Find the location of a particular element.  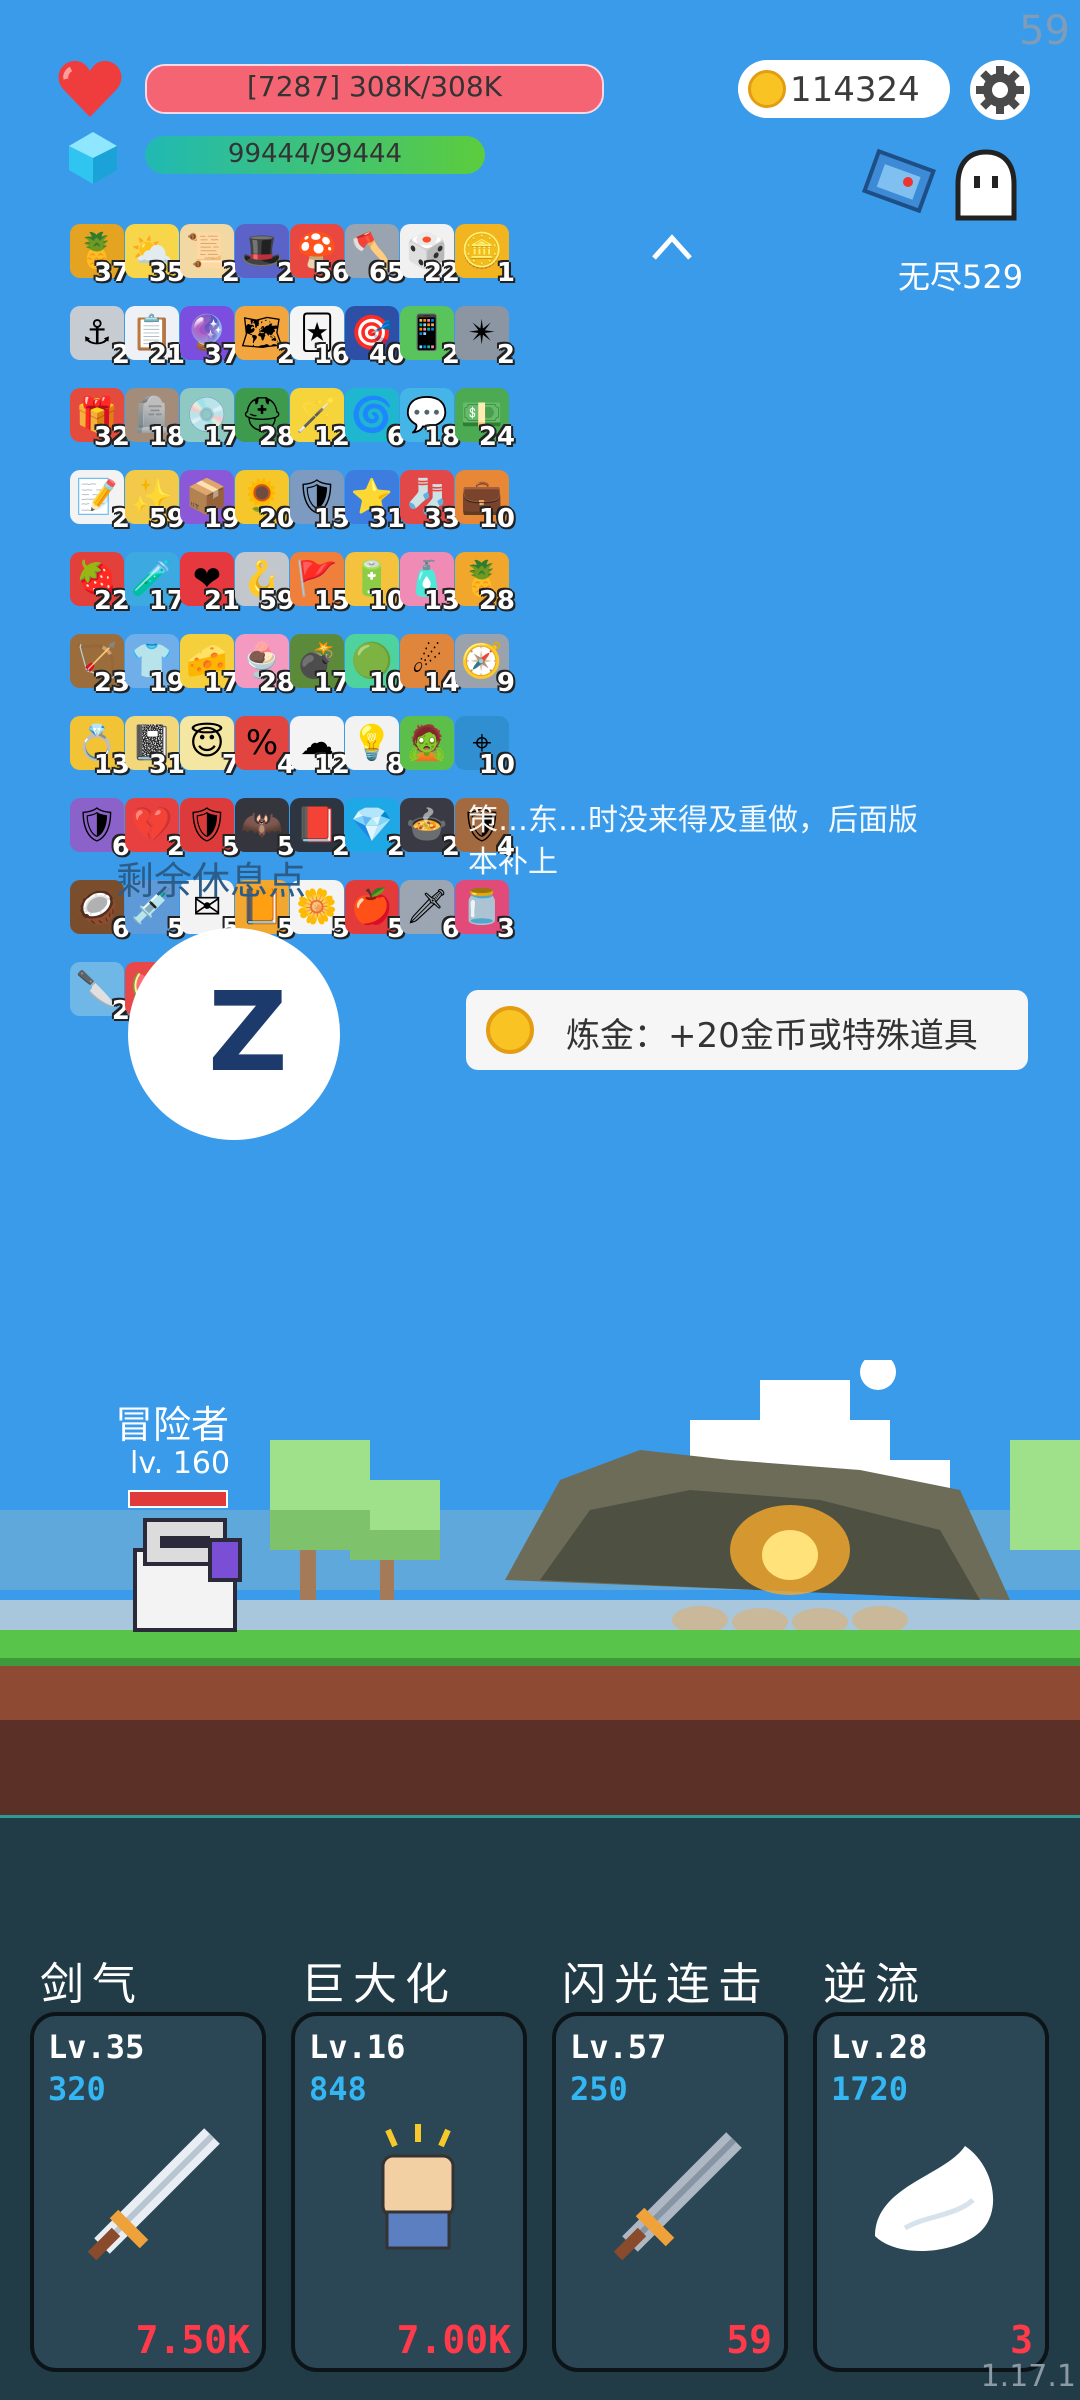

health-heart-icon is located at coordinates (90, 89).